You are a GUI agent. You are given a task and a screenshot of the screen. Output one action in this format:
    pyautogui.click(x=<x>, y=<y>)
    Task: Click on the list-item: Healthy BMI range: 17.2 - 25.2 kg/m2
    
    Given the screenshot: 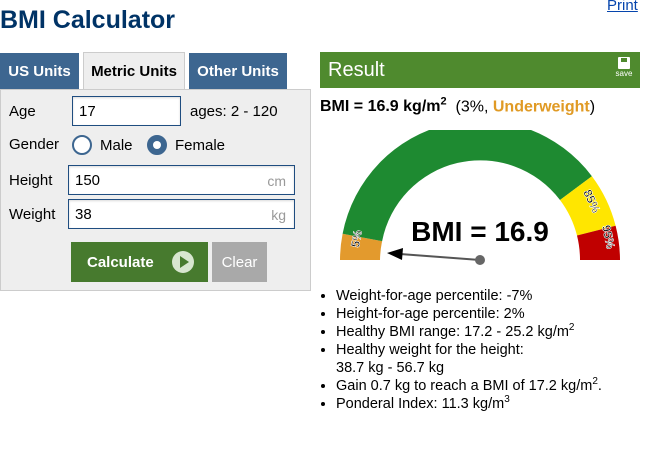 What is the action you would take?
    pyautogui.click(x=488, y=332)
    